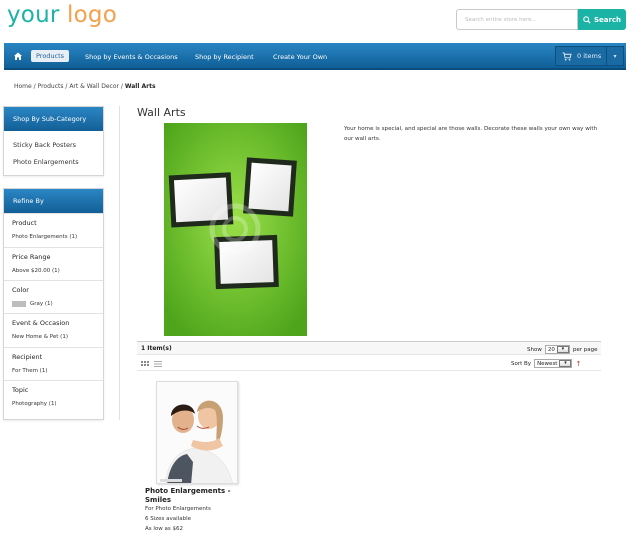 This screenshot has height=536, width=630. What do you see at coordinates (168, 519) in the screenshot?
I see `product-sizes: 6 Sizes available` at bounding box center [168, 519].